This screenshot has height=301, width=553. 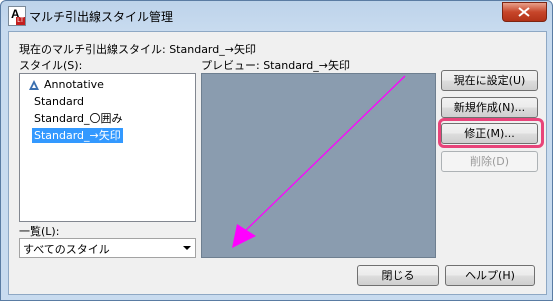 I want to click on close-button: 閉じる, so click(x=398, y=275).